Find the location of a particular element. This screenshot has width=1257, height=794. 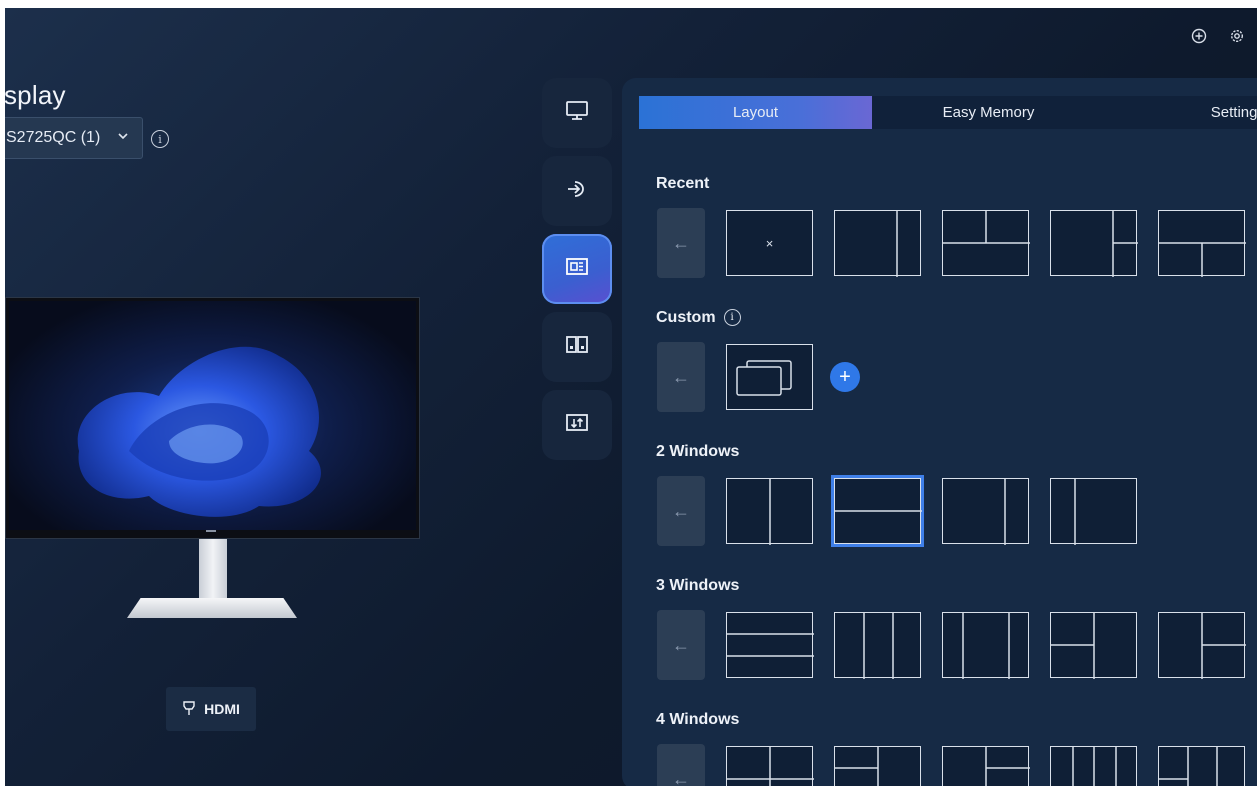

layout-2-wide-right is located at coordinates (1093, 511).